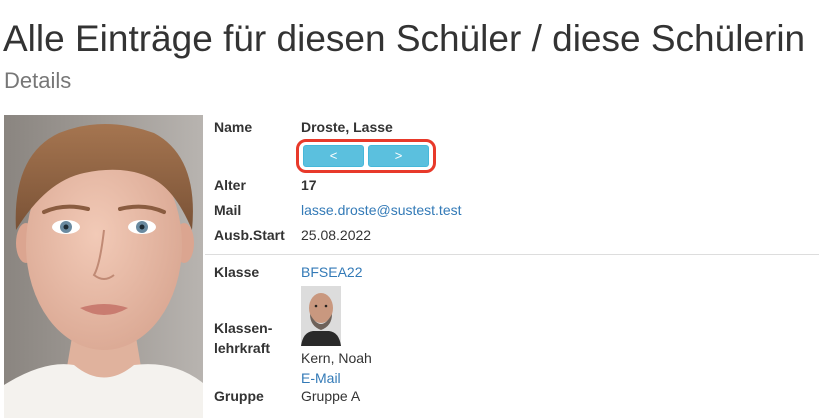 The image size is (819, 418). Describe the element at coordinates (336, 358) in the screenshot. I see `teacher-name: Kern, Noah` at that location.